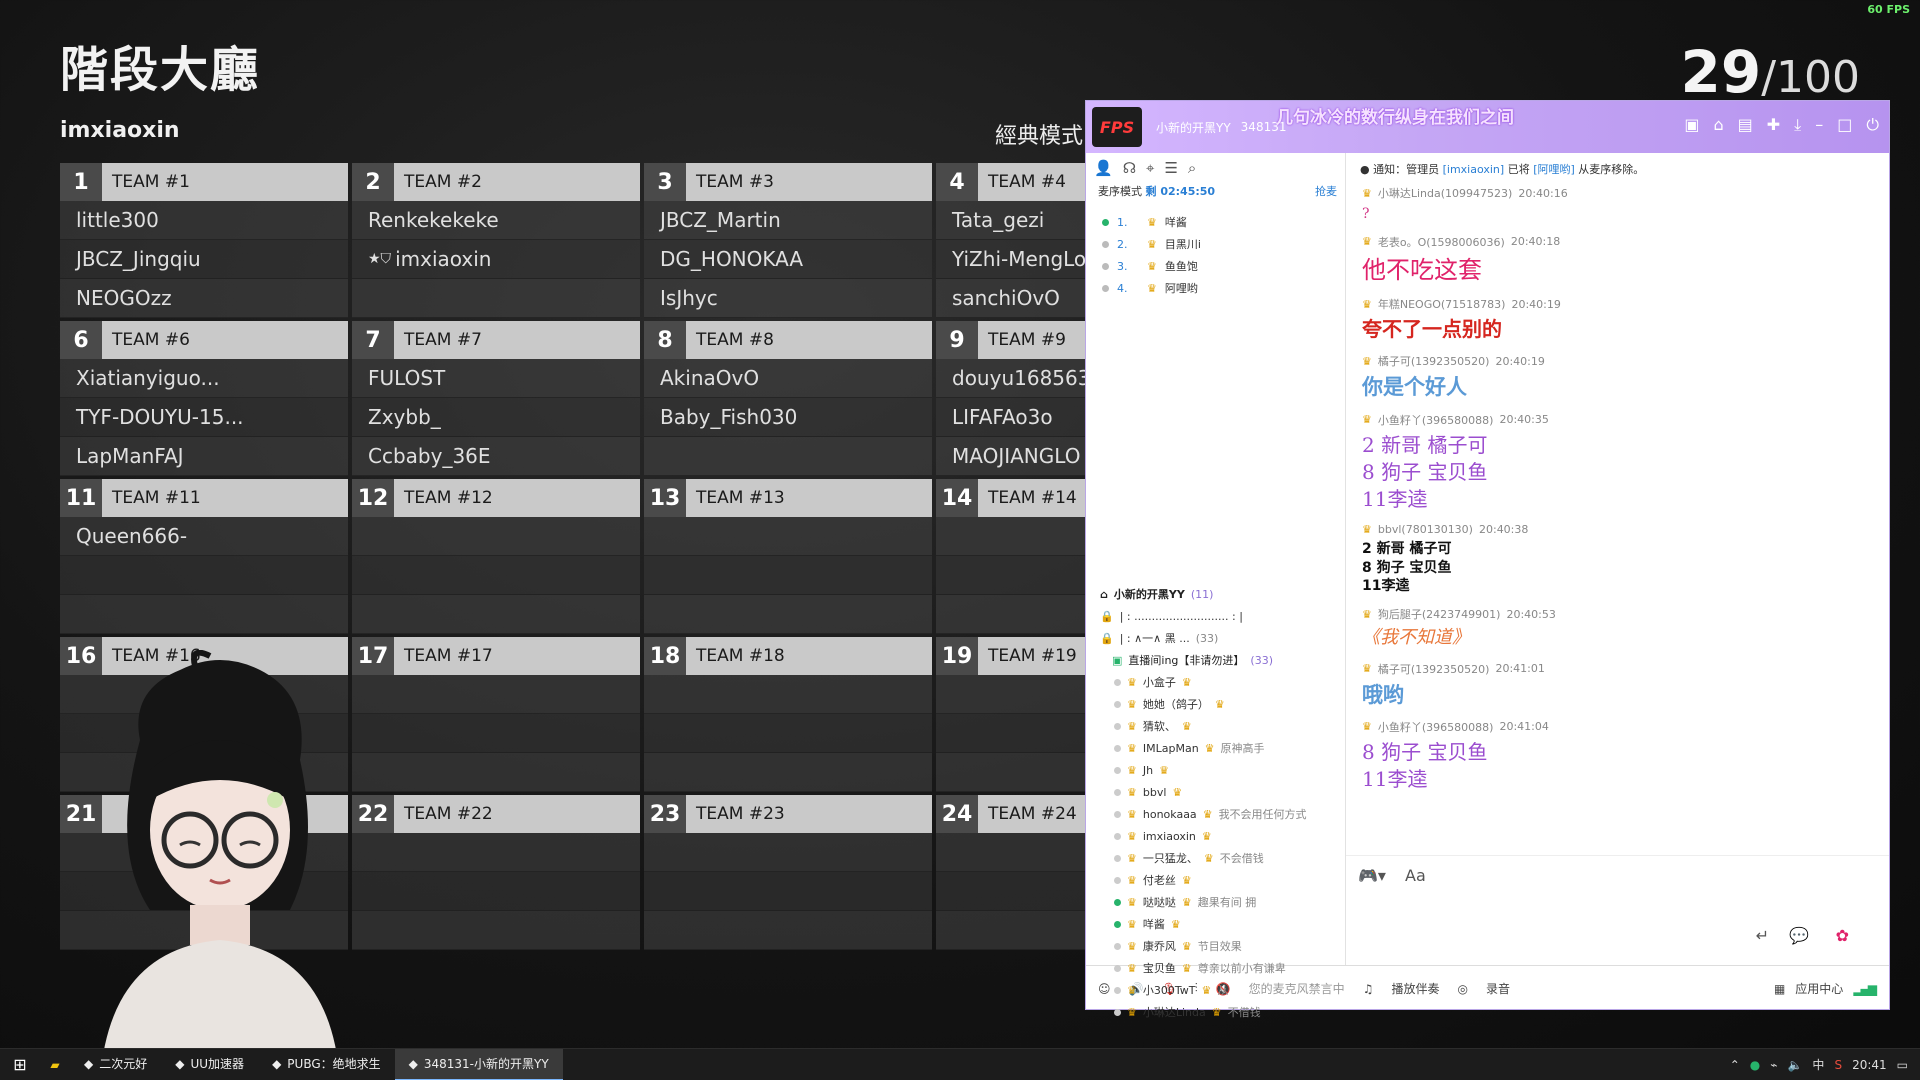 The image size is (1920, 1080). I want to click on badge-icon: ♛, so click(1208, 858).